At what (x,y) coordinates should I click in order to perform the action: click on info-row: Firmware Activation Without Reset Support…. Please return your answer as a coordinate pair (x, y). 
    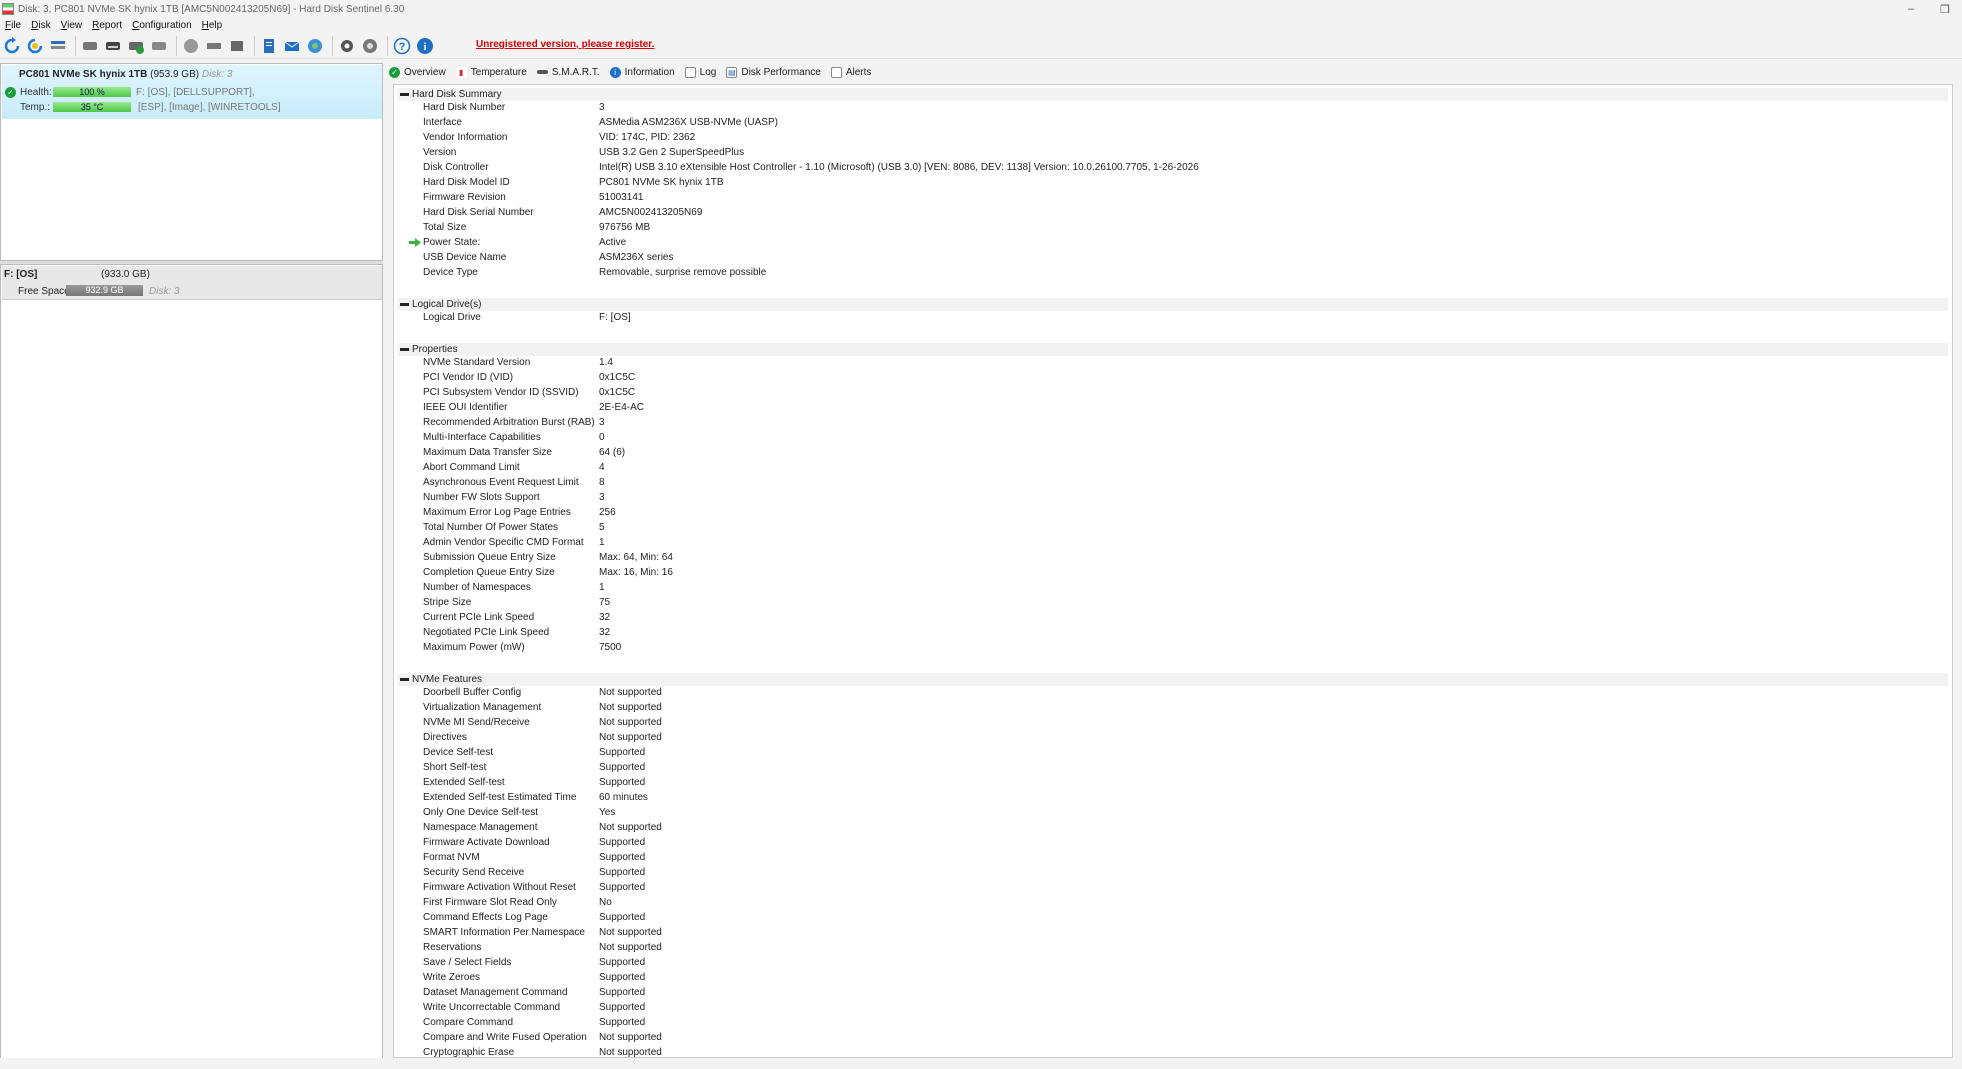
    Looking at the image, I should click on (1169, 888).